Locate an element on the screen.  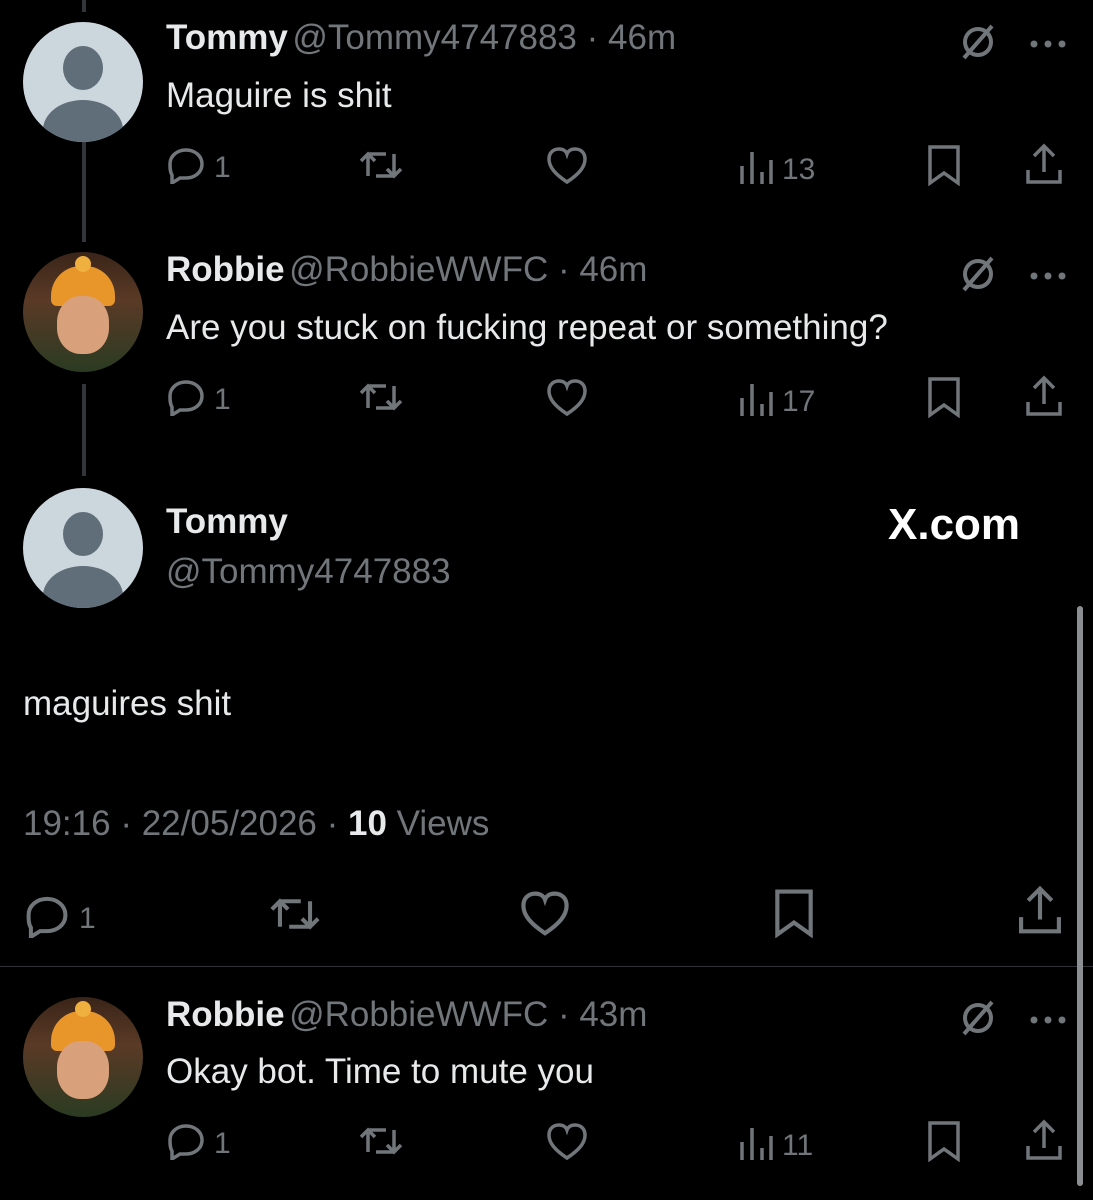
views-count: 11 is located at coordinates (798, 1145).